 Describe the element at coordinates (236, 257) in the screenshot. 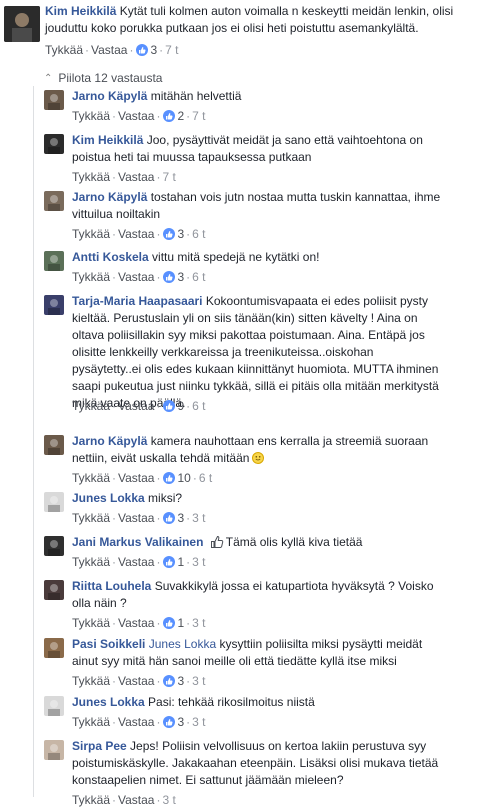

I see `reply-text: vittu mitä spedejä ne kytätki on!` at that location.